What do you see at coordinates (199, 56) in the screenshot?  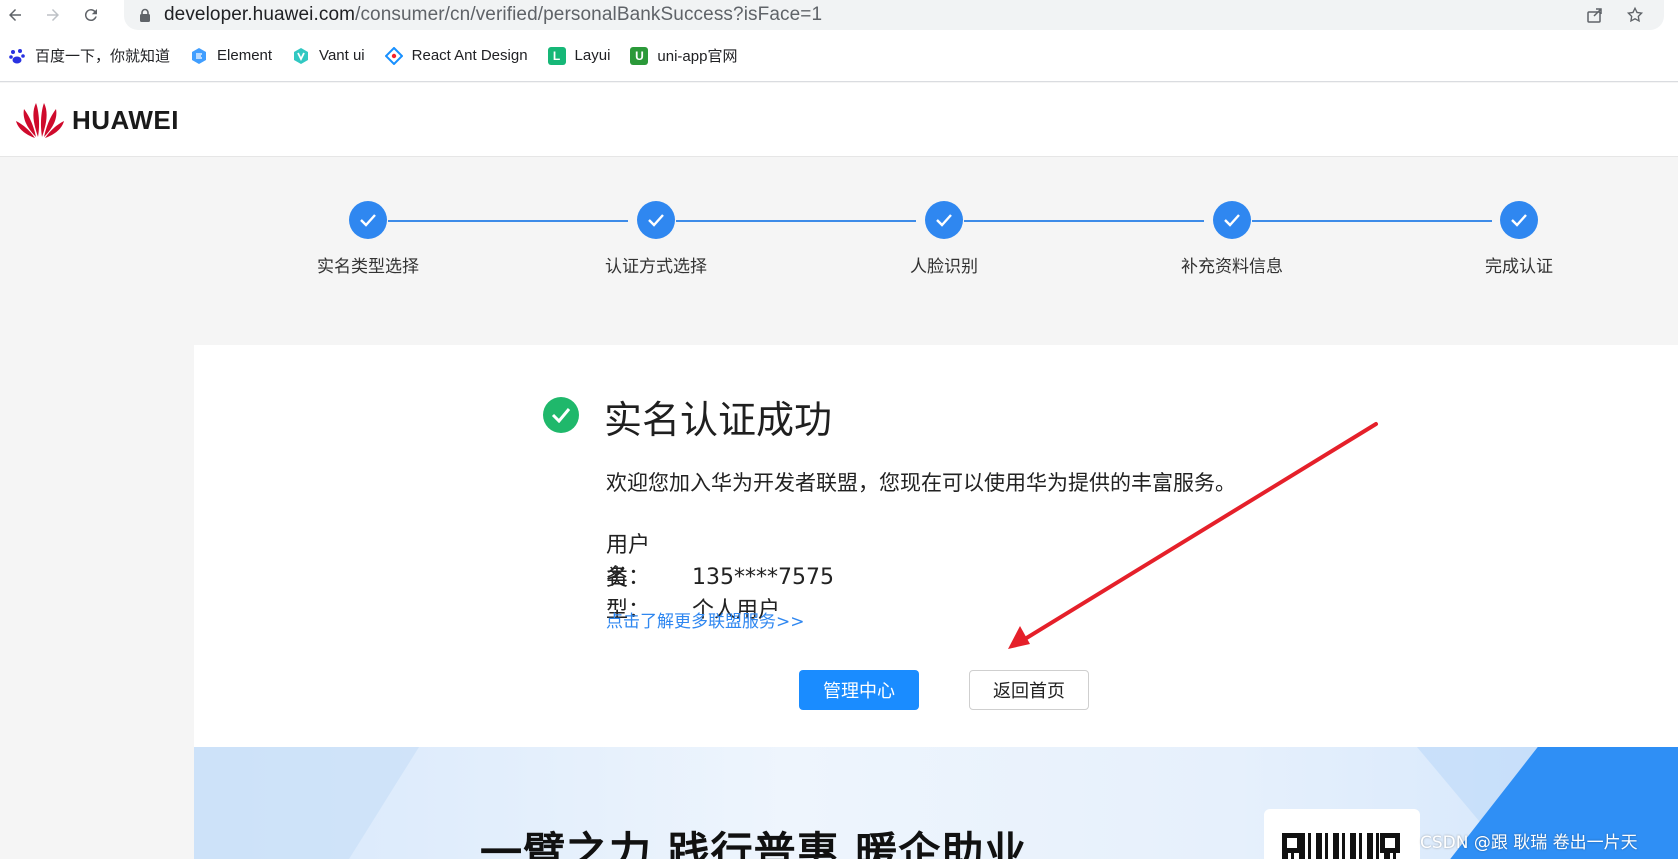 I see `element-icon` at bounding box center [199, 56].